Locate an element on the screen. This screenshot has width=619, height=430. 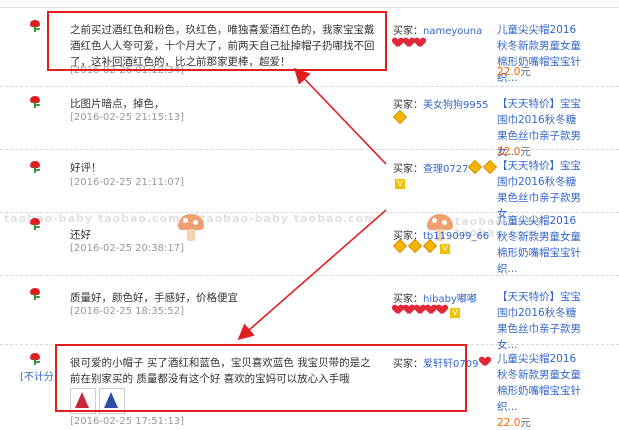
highlight-box-bottom is located at coordinates (261, 378).